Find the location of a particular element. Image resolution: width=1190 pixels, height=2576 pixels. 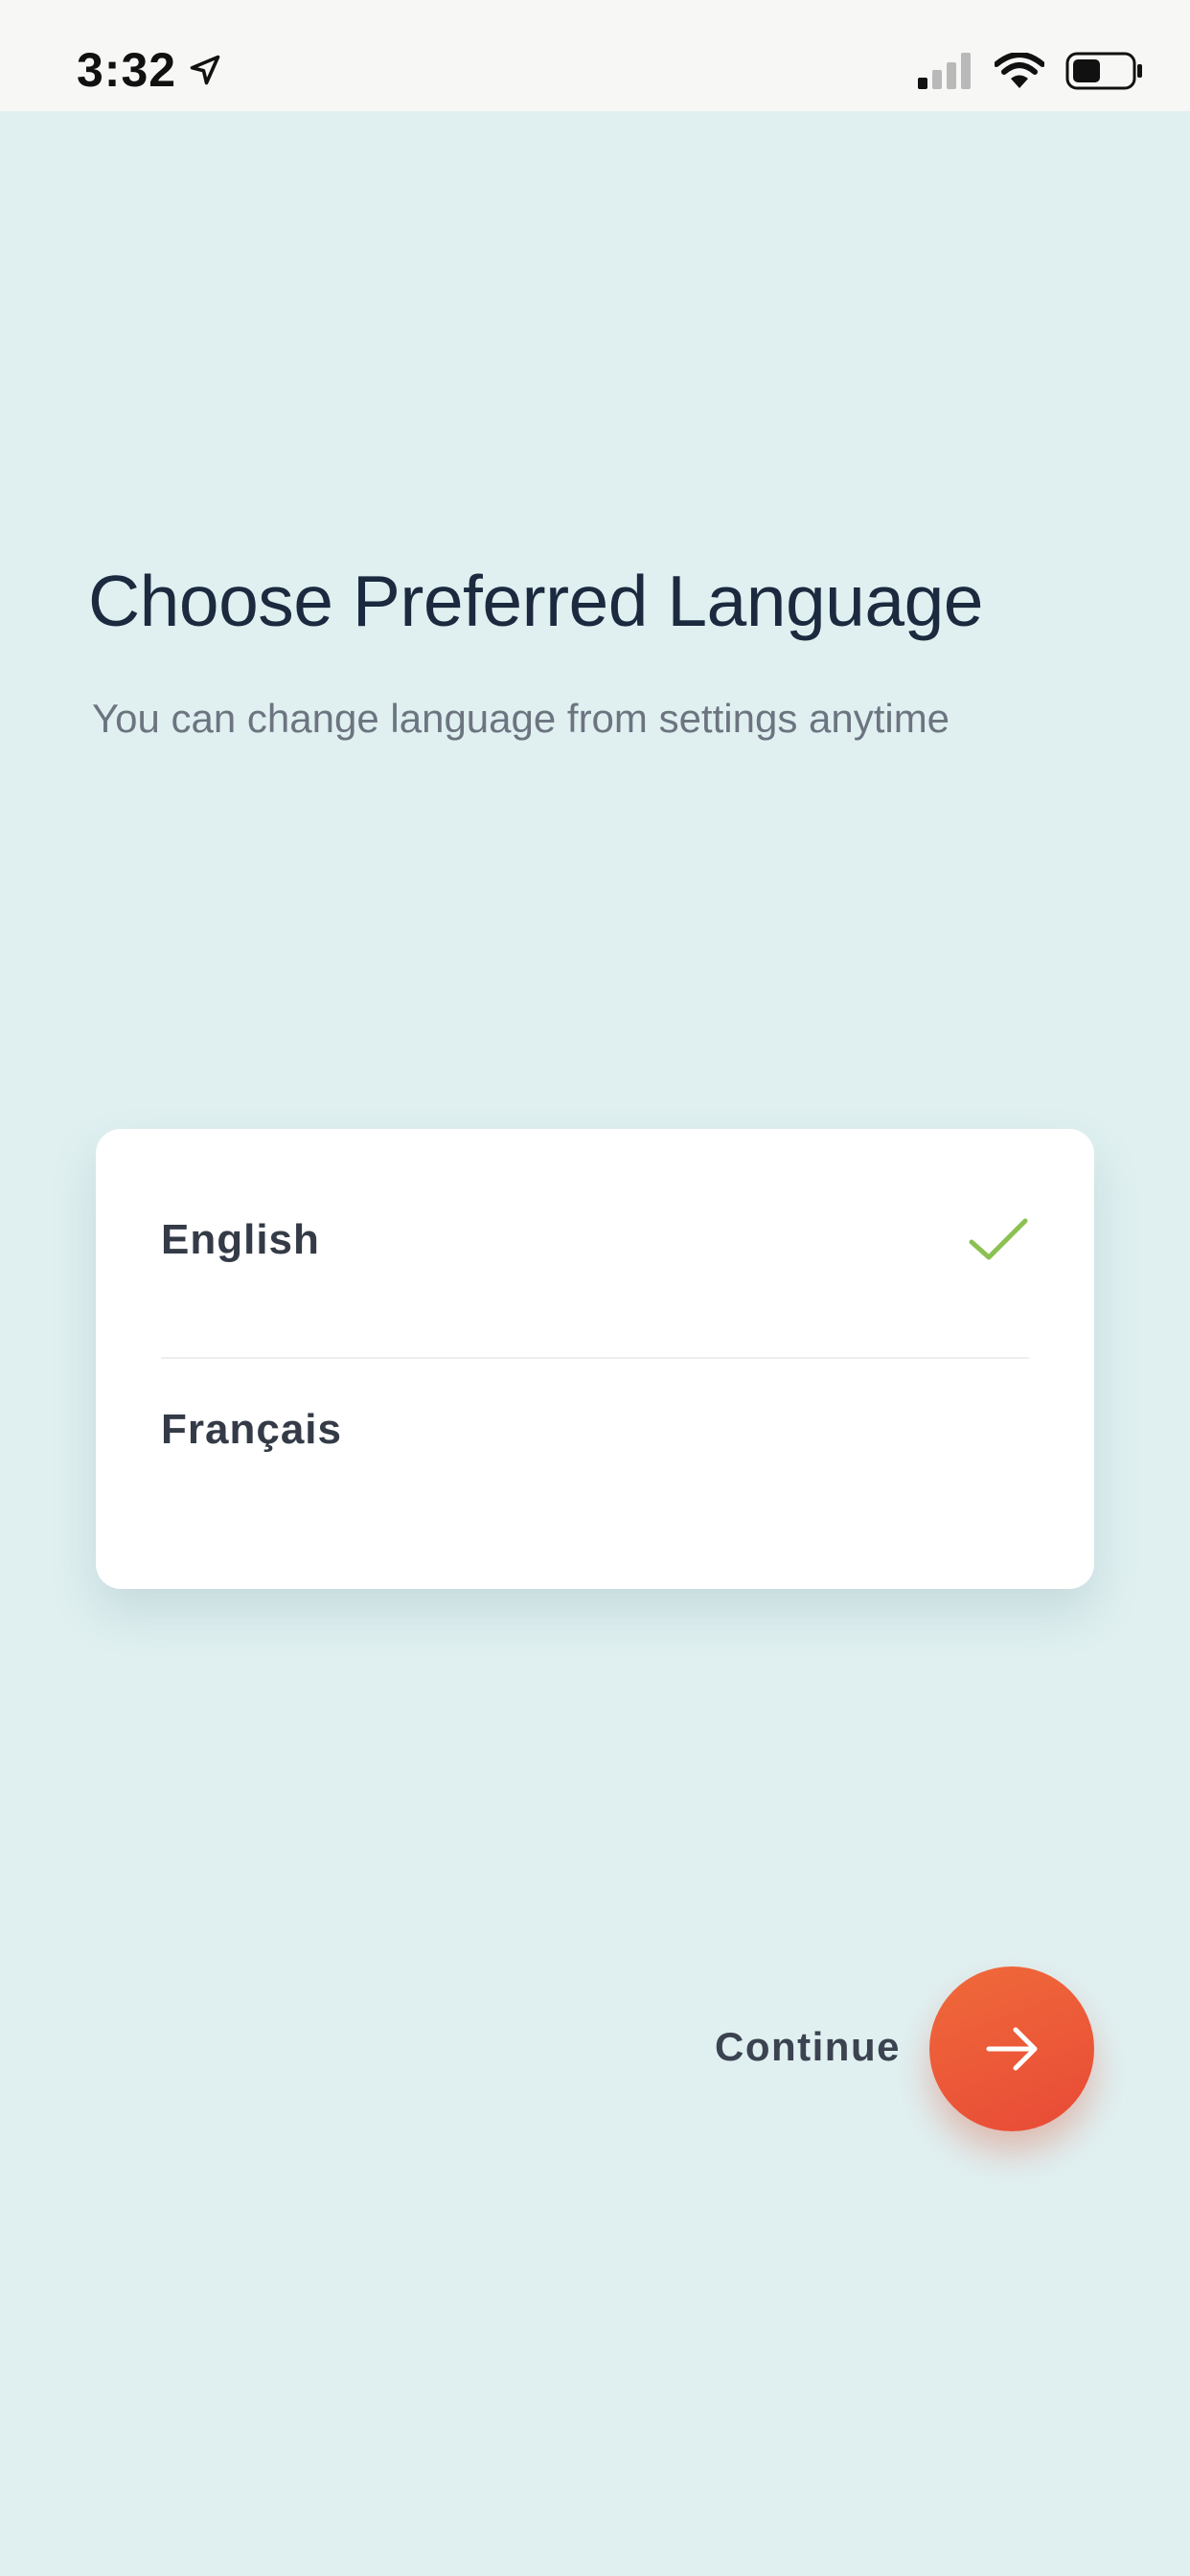

language-option-francais: Français is located at coordinates (595, 1430).